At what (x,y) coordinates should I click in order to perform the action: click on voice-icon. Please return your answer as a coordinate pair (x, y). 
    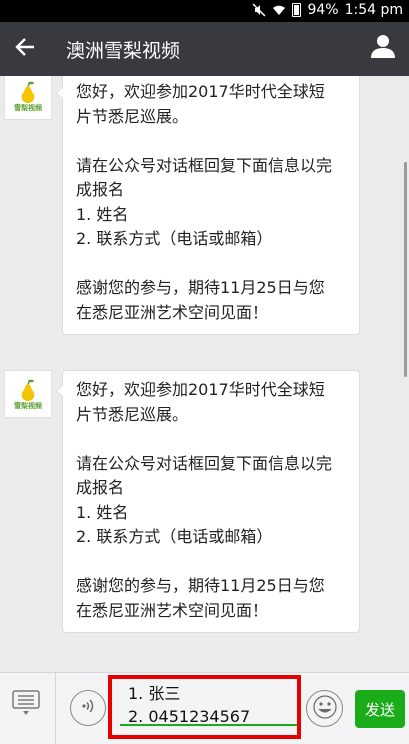
    Looking at the image, I should click on (88, 708).